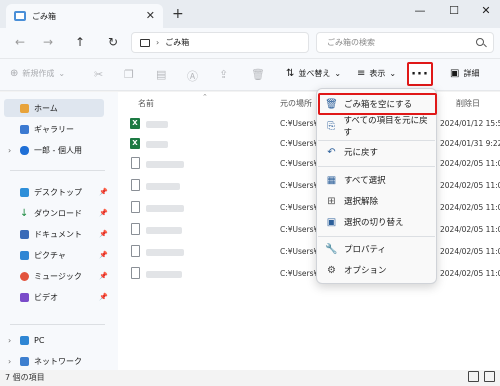 Image resolution: width=500 pixels, height=386 pixels. What do you see at coordinates (374, 223) in the screenshot?
I see `menu-item-label: 選択の切り替え` at bounding box center [374, 223].